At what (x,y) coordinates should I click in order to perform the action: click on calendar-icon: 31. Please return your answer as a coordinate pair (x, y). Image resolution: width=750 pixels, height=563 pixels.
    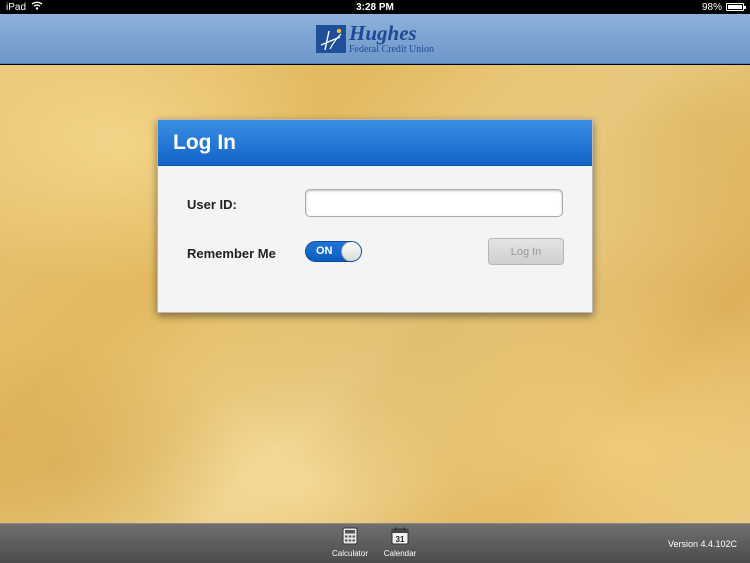
    Looking at the image, I should click on (400, 538).